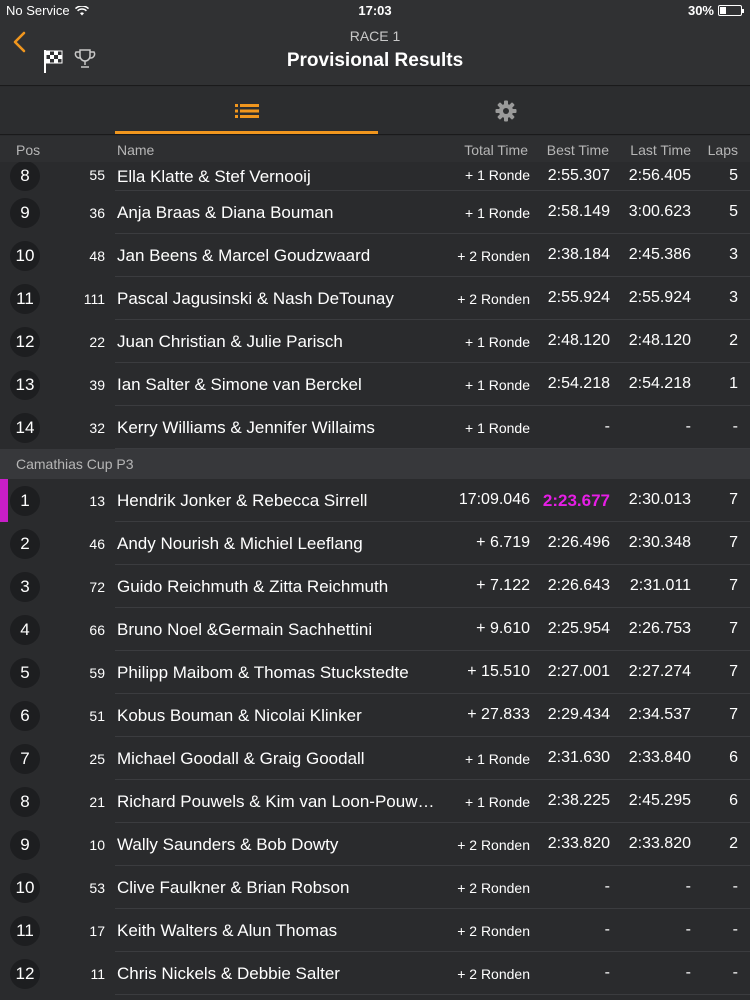  I want to click on driver-names: Andy Nourish & Michiel Leeflang, so click(240, 543).